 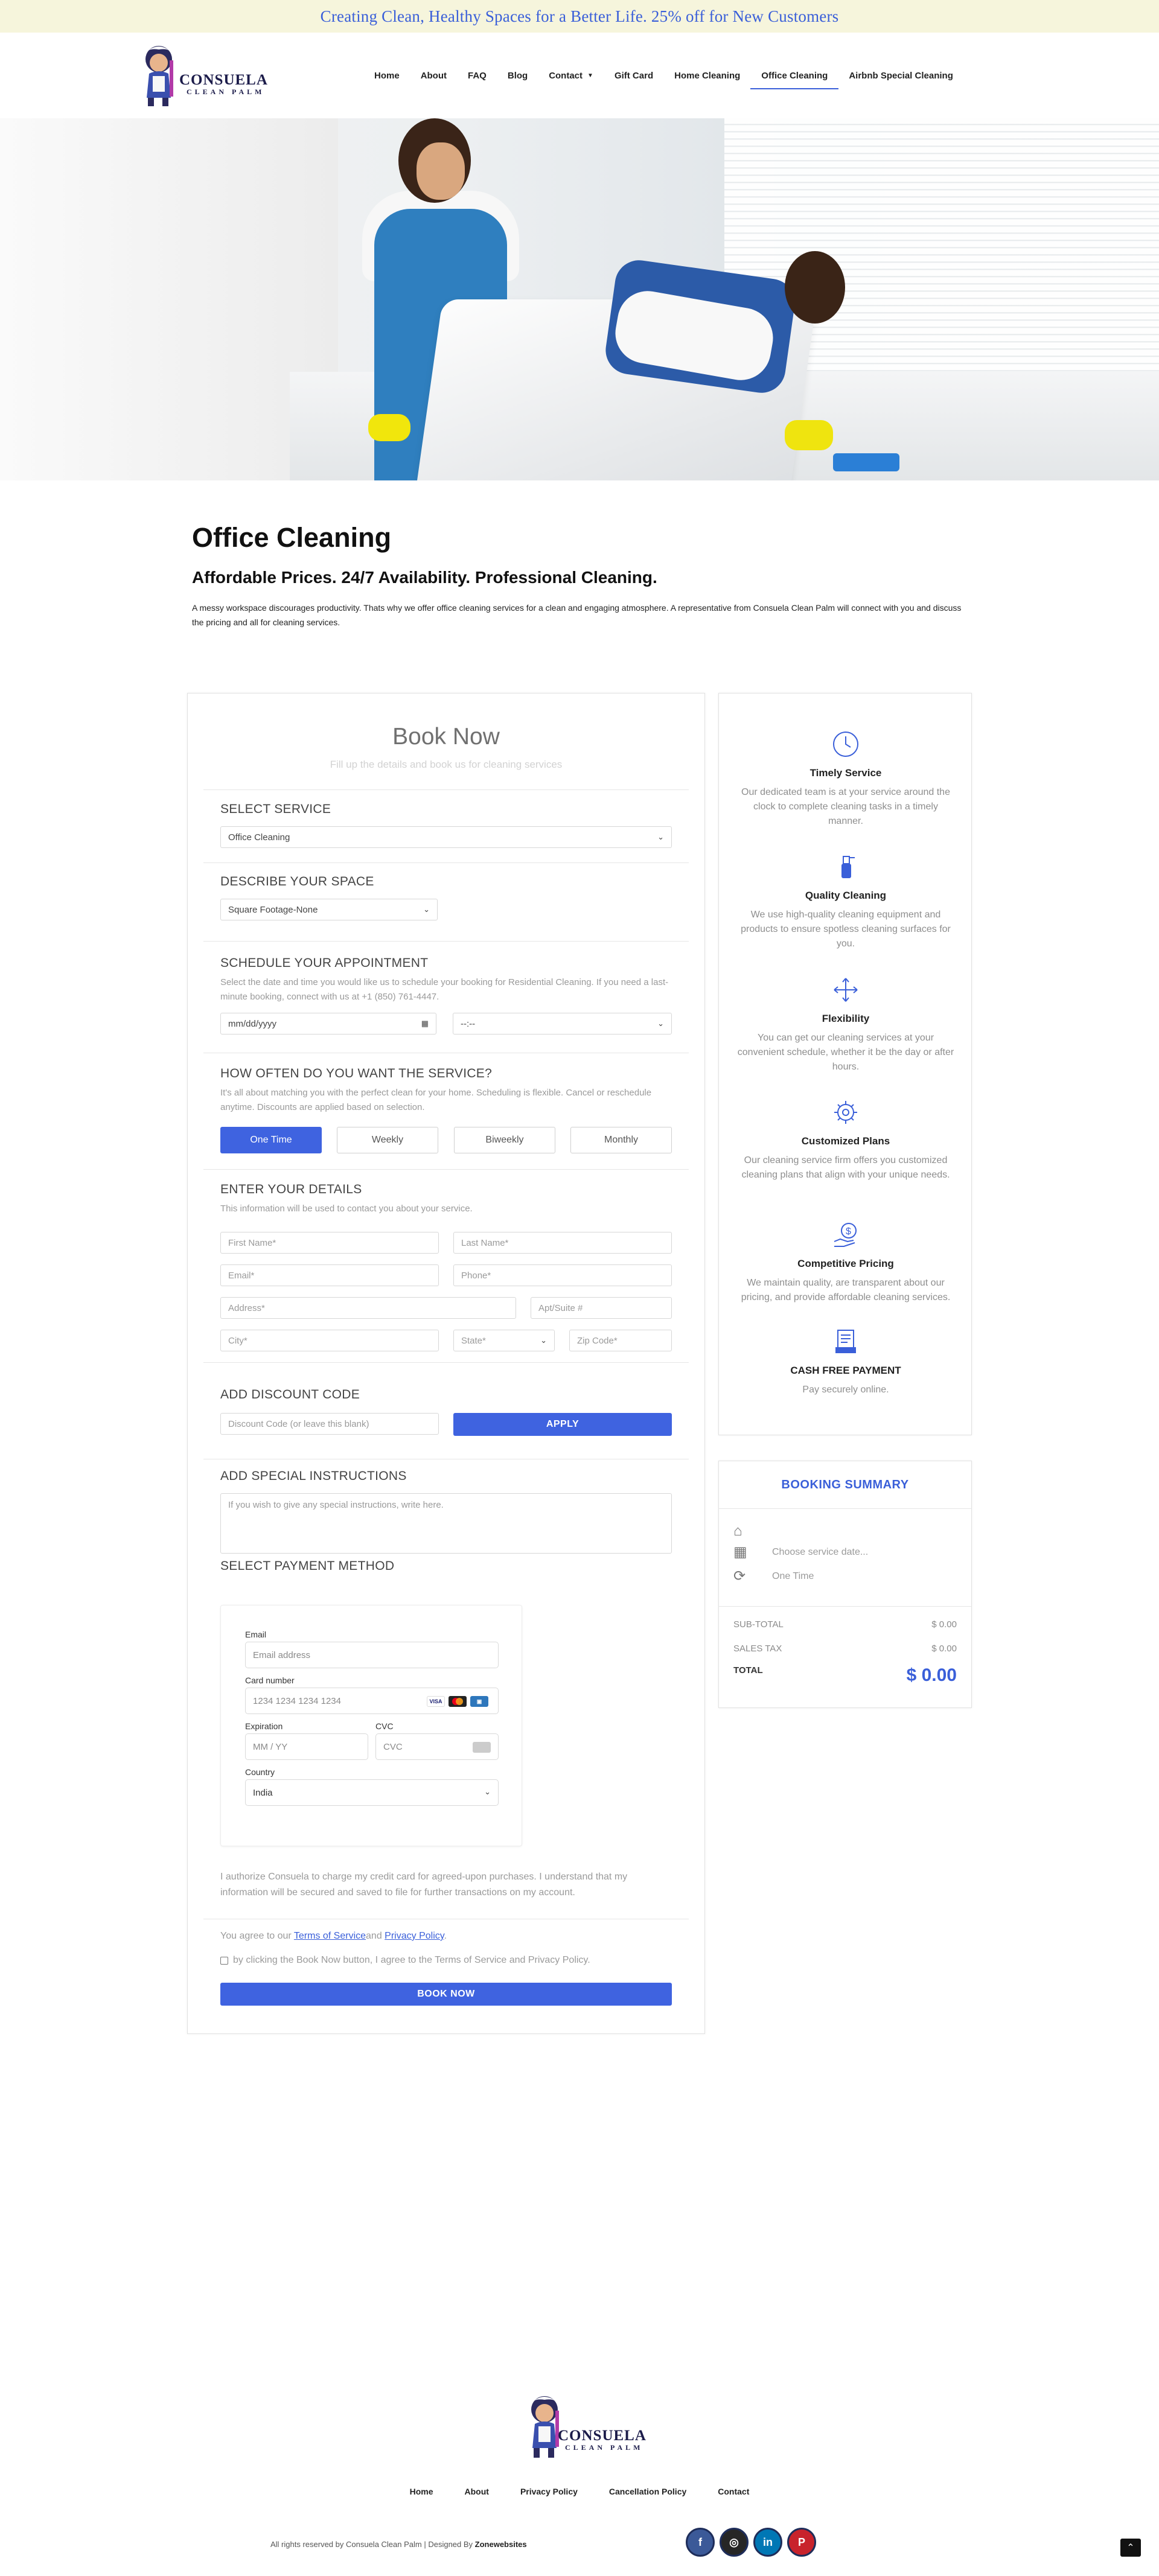 I want to click on hero-image, so click(x=579, y=299).